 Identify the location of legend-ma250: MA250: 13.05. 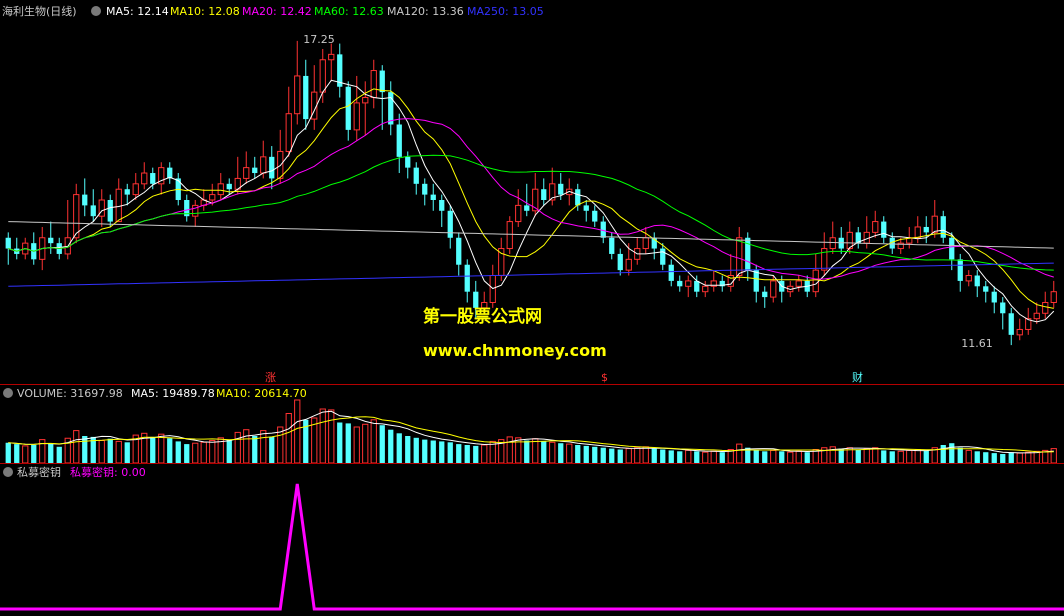
(505, 11).